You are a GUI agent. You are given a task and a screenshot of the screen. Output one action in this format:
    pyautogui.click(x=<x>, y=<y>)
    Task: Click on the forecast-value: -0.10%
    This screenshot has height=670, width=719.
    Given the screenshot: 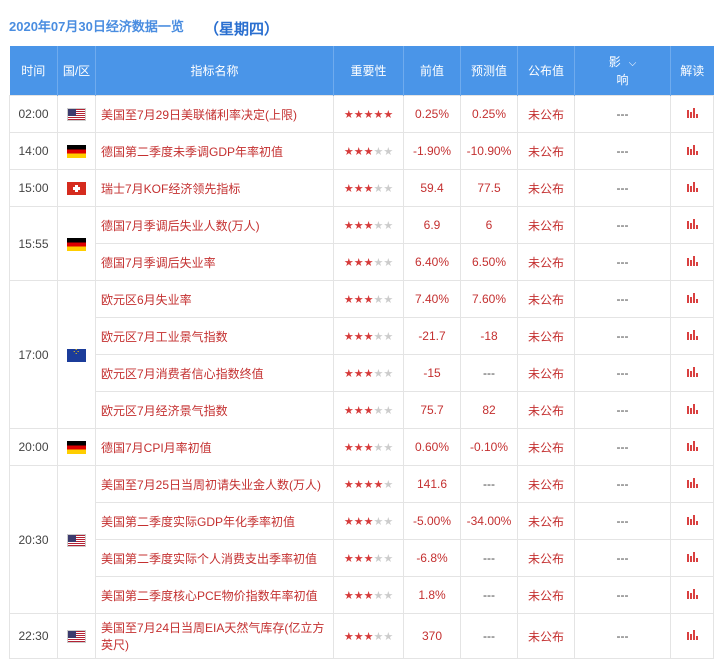 What is the action you would take?
    pyautogui.click(x=489, y=447)
    